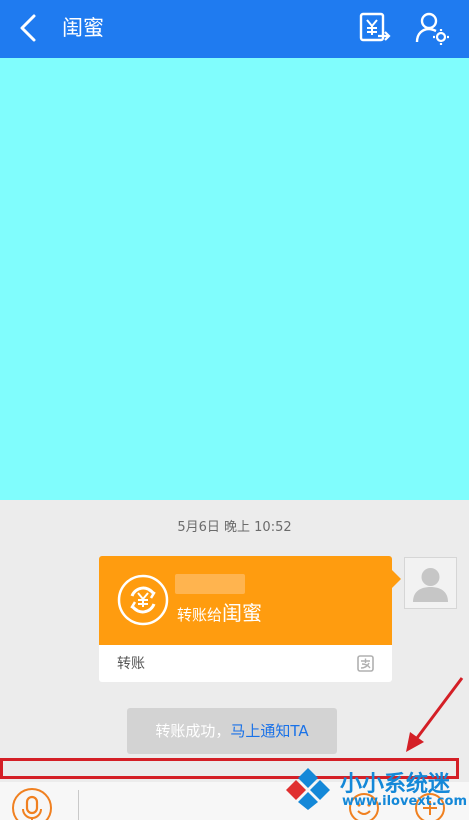 The height and width of the screenshot is (820, 469). Describe the element at coordinates (143, 600) in the screenshot. I see `yuan-refresh-icon` at that location.